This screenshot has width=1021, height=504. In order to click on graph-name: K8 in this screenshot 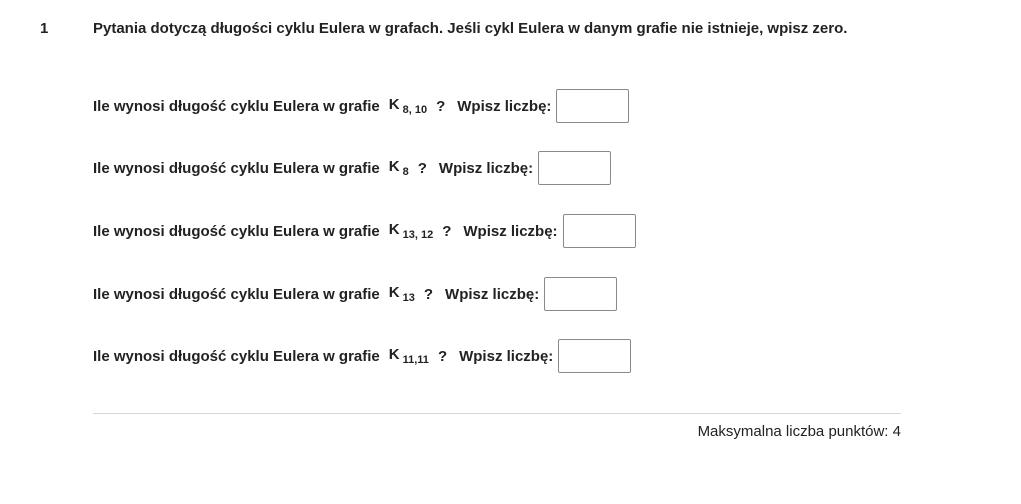, I will do `click(398, 168)`.